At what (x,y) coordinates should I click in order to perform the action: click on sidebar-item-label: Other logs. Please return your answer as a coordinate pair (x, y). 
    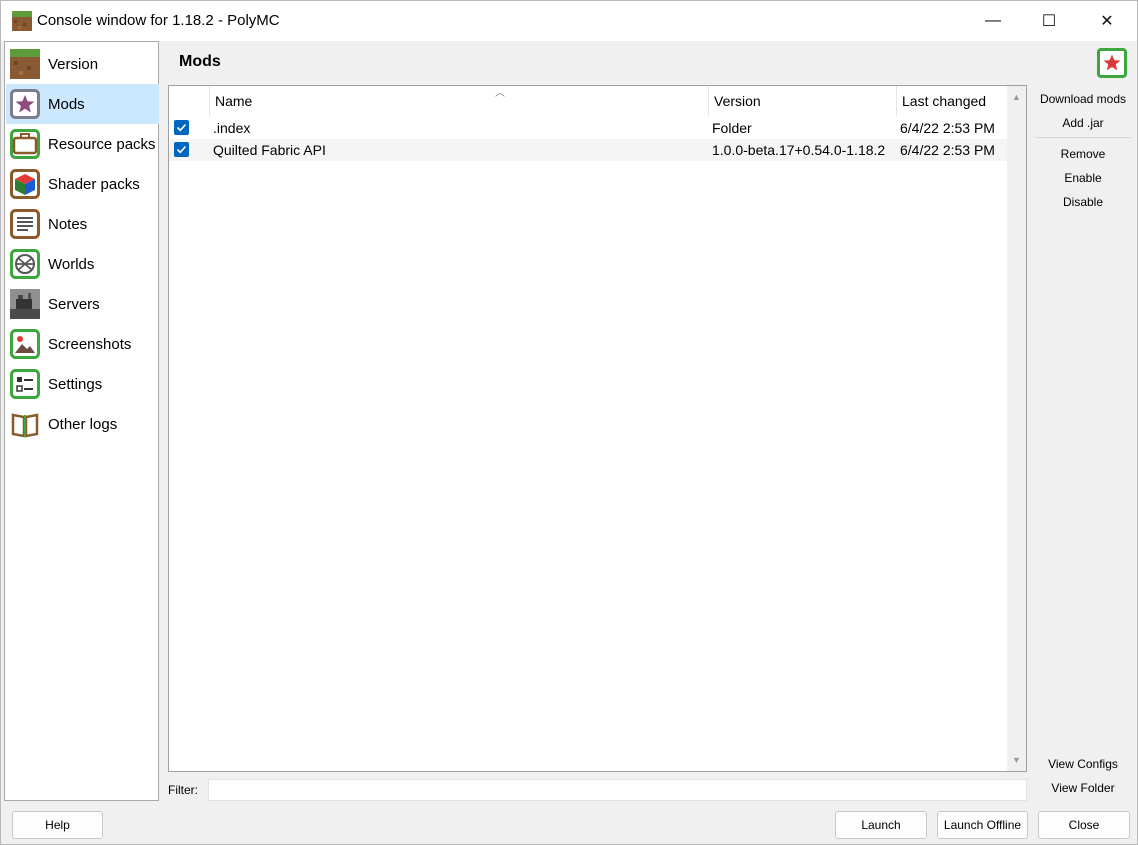
    Looking at the image, I should click on (83, 424).